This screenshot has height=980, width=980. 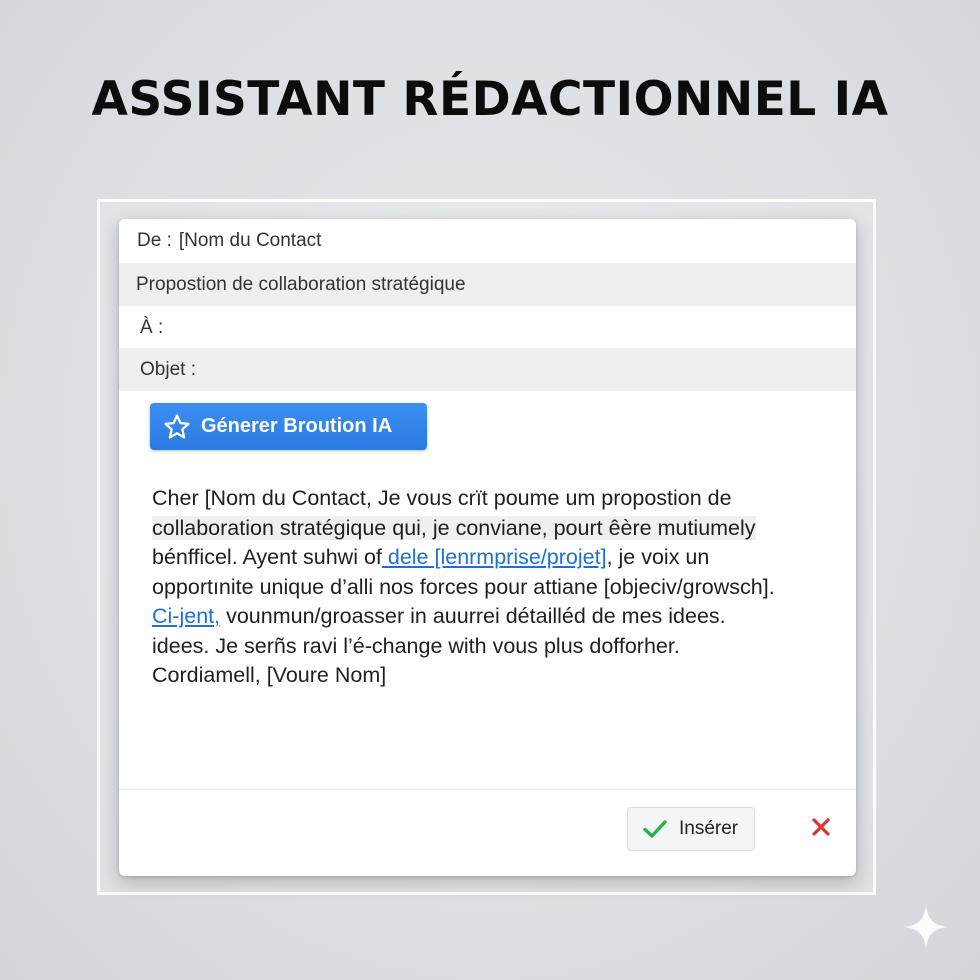 What do you see at coordinates (152, 327) in the screenshot?
I see `to-label: À :` at bounding box center [152, 327].